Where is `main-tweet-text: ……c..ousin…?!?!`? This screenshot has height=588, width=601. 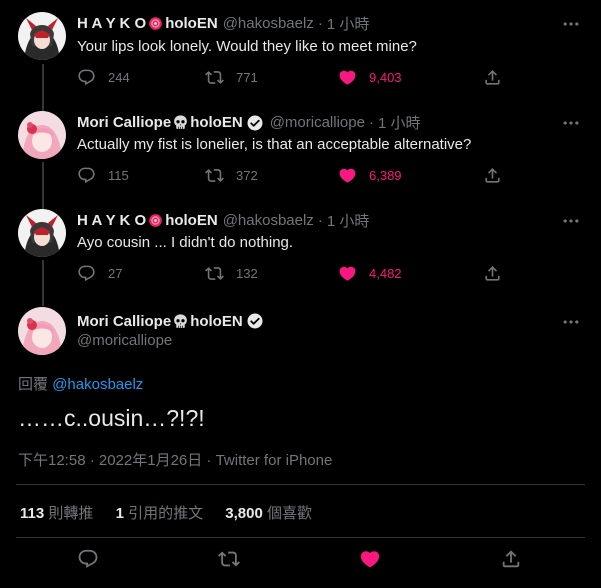
main-tweet-text: ……c..ousin…?!?! is located at coordinates (111, 418).